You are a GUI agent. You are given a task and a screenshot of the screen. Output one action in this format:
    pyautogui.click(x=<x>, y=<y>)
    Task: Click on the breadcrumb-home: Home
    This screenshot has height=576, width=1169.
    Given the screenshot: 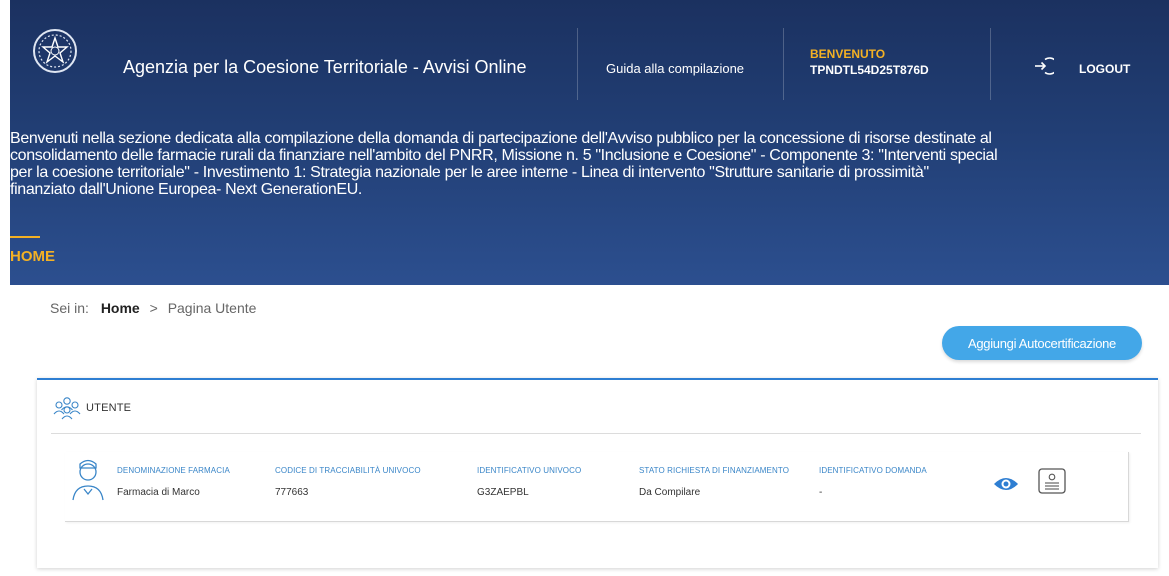 What is the action you would take?
    pyautogui.click(x=120, y=308)
    